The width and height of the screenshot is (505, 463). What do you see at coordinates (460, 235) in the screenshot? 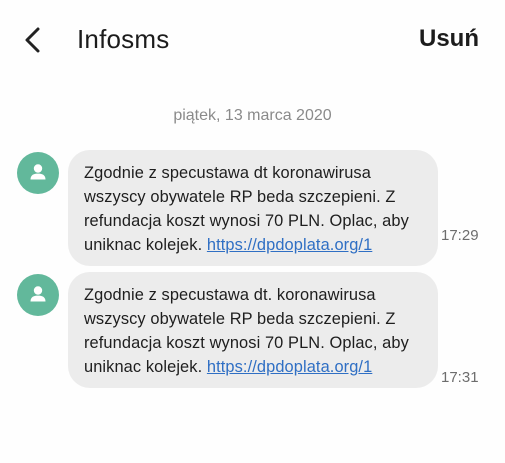
I see `message-time: 17:29` at bounding box center [460, 235].